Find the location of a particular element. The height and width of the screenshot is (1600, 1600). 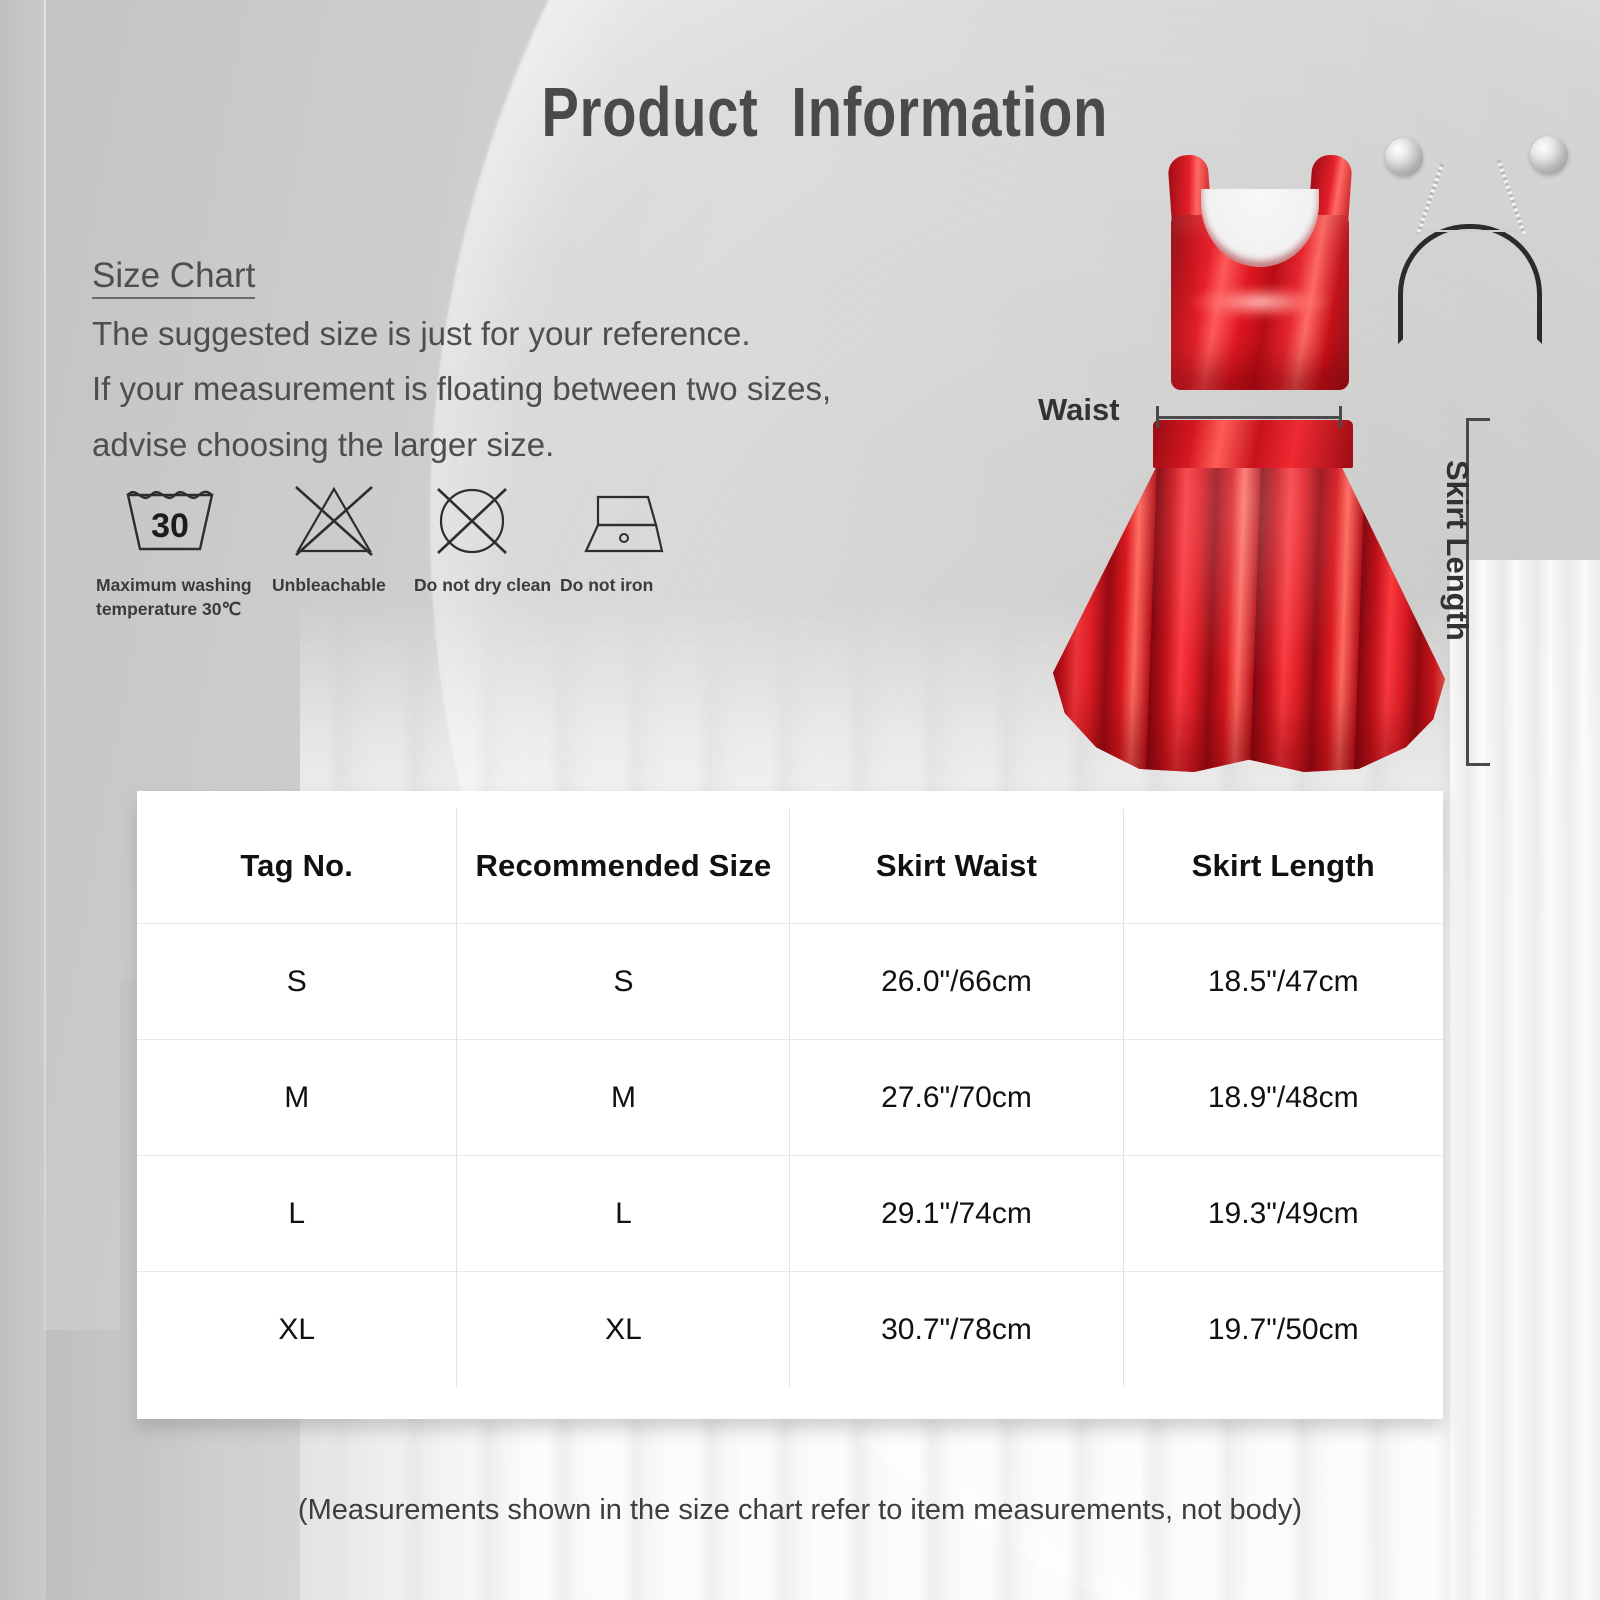

table-row: XL XL 30.7"/78cm 19.7"/50cm is located at coordinates (790, 1329).